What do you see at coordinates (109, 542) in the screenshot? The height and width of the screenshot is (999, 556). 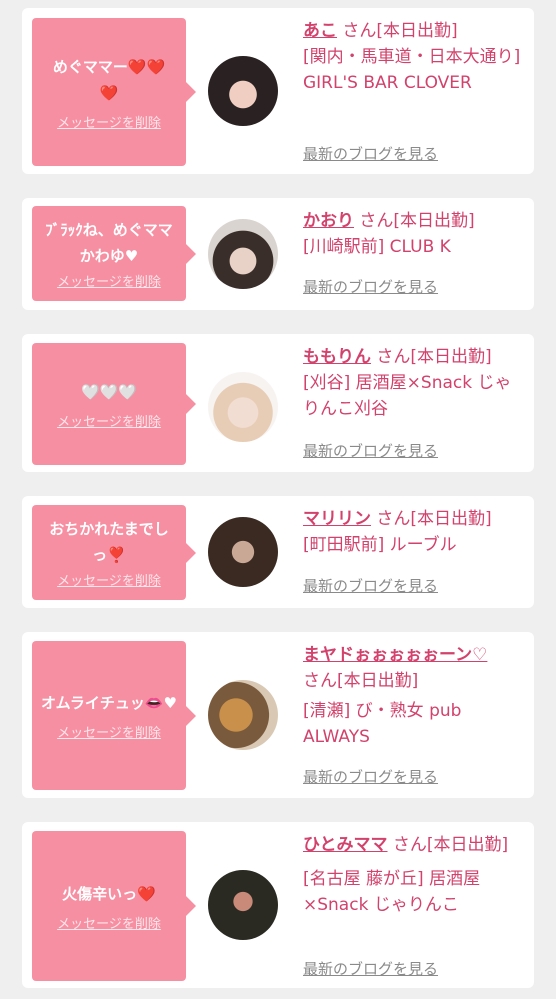 I see `message-text: おちかれたまでしっ❣️` at bounding box center [109, 542].